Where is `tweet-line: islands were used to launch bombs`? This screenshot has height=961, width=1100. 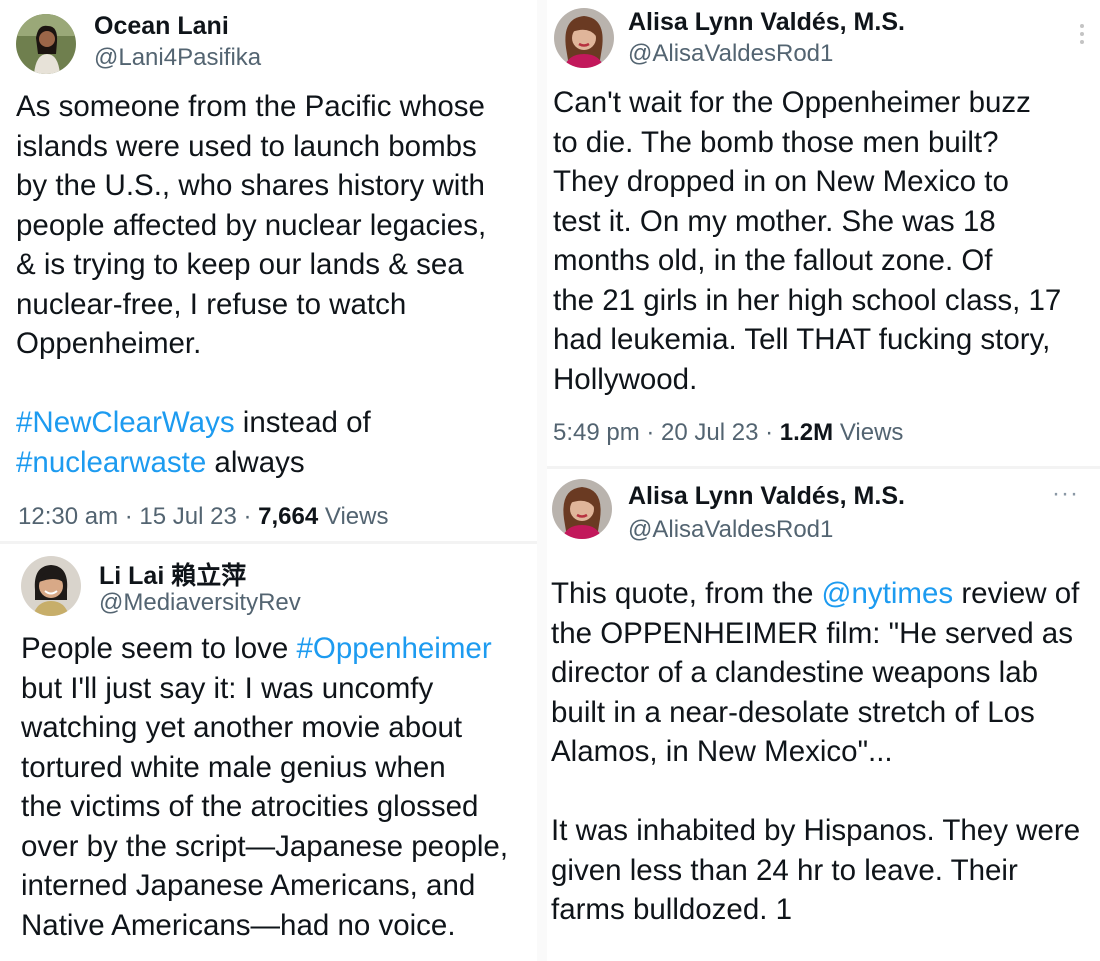
tweet-line: islands were used to launch bombs is located at coordinates (251, 147).